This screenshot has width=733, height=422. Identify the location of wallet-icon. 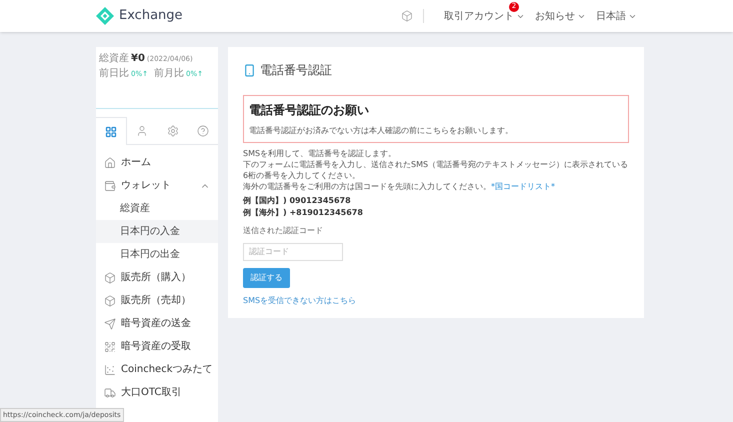
(110, 186).